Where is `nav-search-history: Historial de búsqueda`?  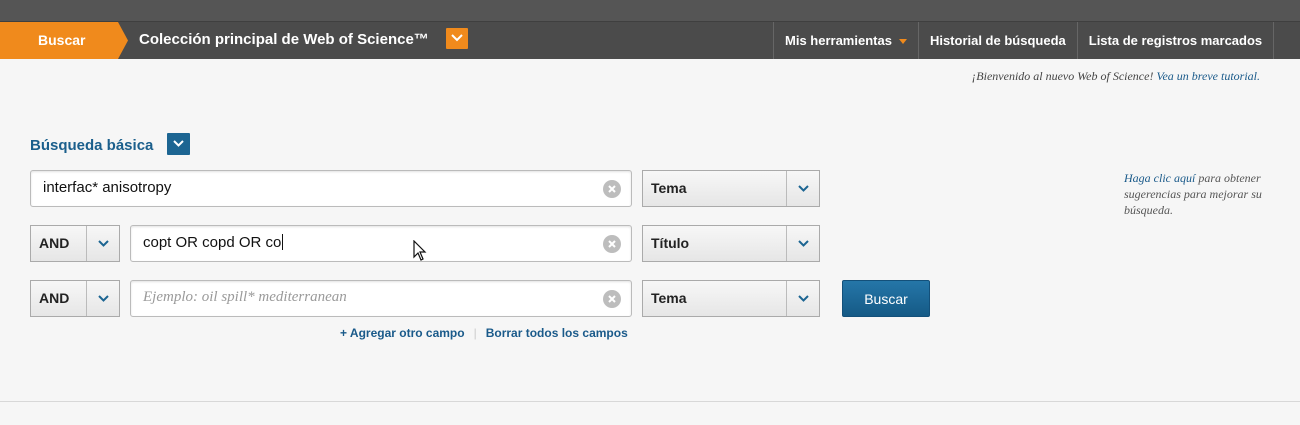 nav-search-history: Historial de búsqueda is located at coordinates (997, 40).